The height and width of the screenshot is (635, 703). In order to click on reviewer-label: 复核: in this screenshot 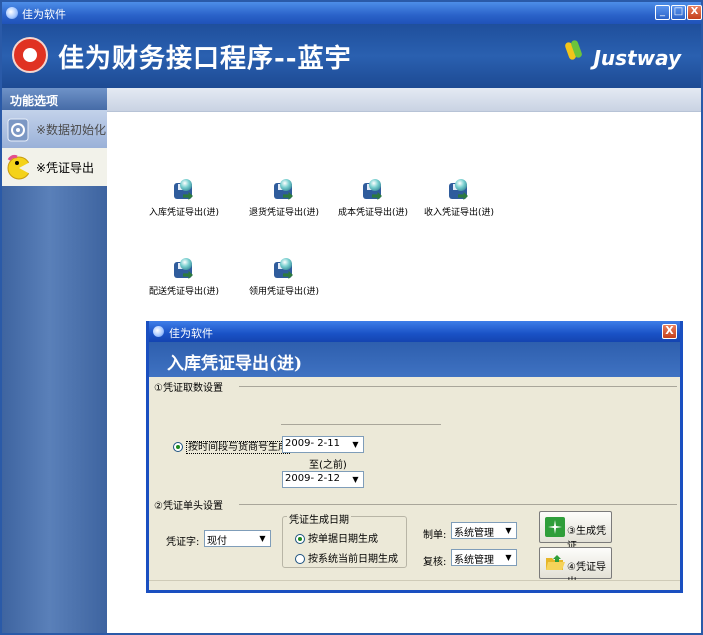, I will do `click(435, 562)`.